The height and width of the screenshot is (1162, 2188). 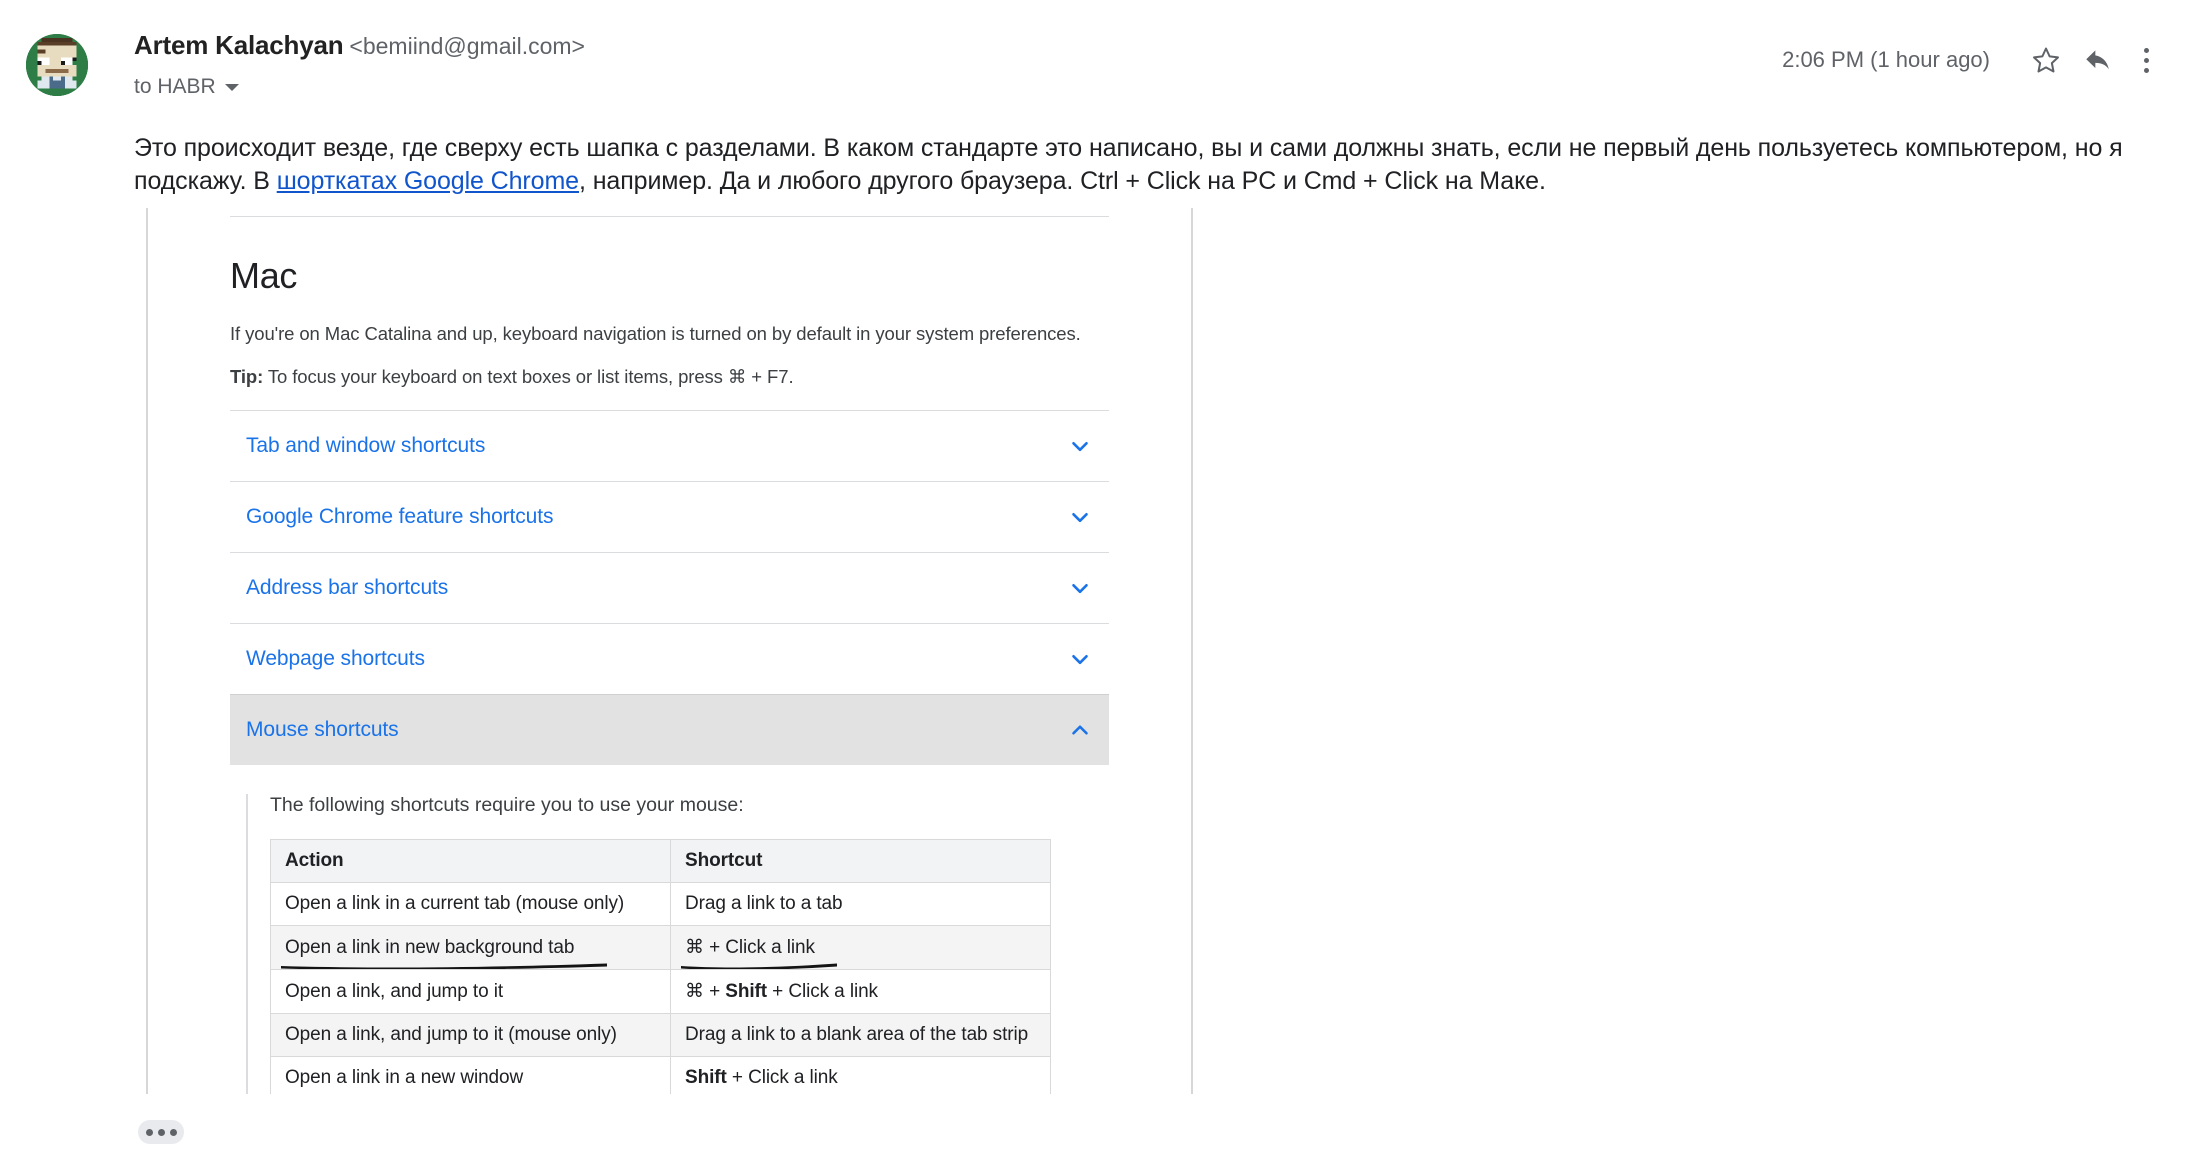 What do you see at coordinates (2098, 60) in the screenshot?
I see `reply-icon` at bounding box center [2098, 60].